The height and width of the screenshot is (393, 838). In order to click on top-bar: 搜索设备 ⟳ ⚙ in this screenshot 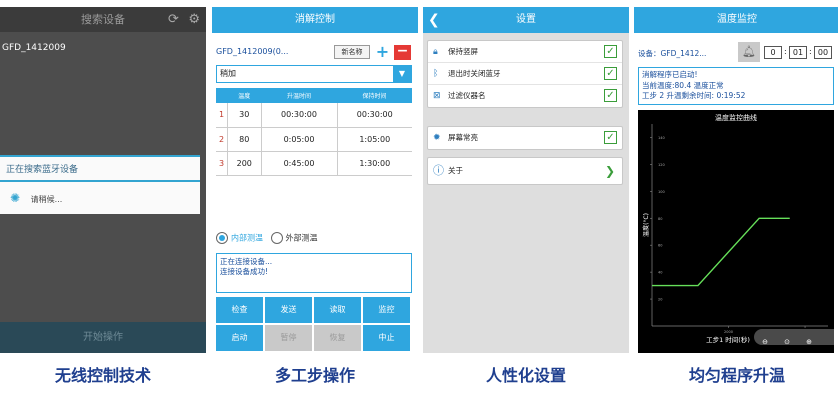, I will do `click(103, 19)`.